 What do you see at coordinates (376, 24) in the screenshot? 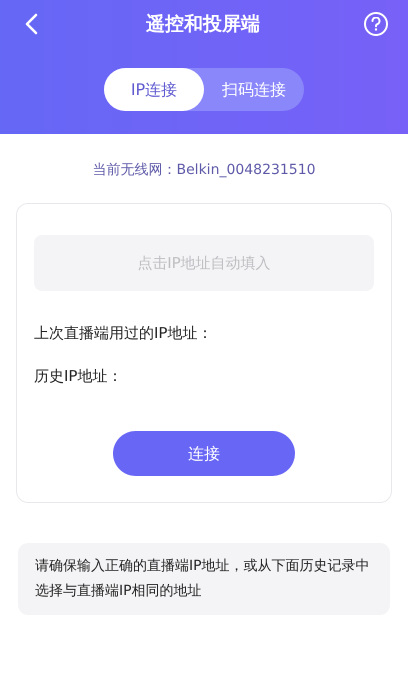
I see `help-icon` at bounding box center [376, 24].